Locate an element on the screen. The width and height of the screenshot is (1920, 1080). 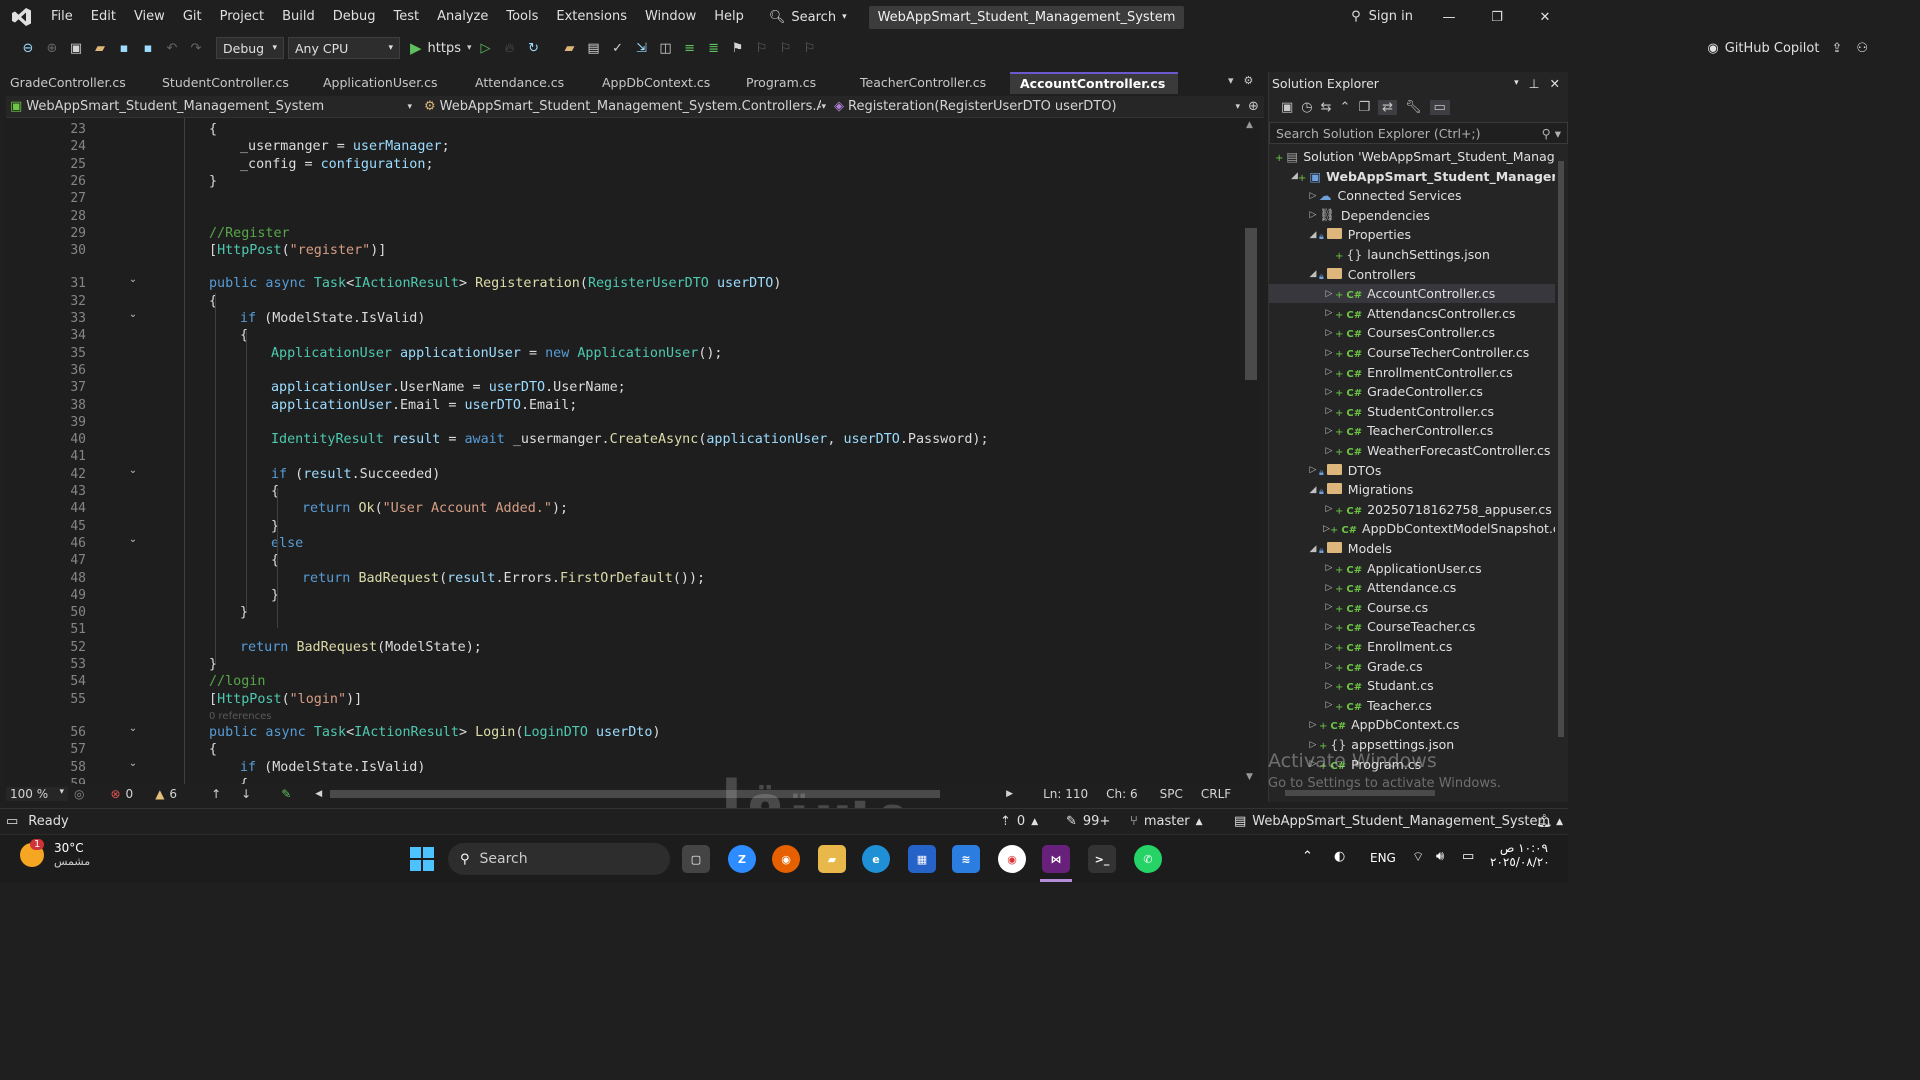
menu-build: Build is located at coordinates (298, 17).